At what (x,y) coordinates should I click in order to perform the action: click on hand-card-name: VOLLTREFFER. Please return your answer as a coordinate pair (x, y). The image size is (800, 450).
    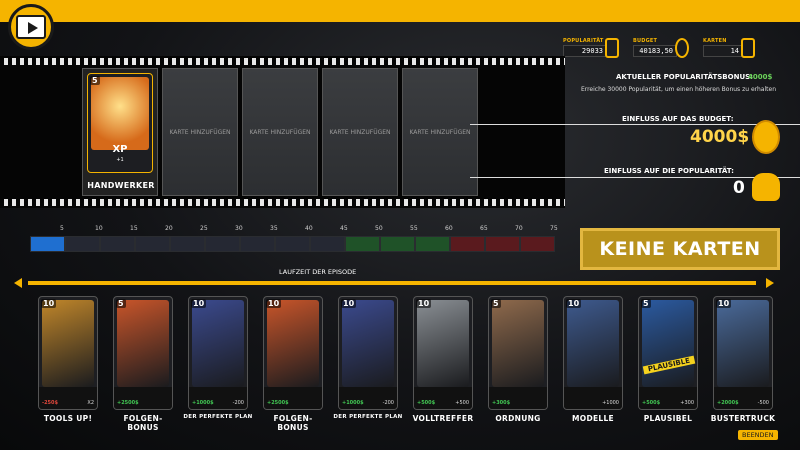
    Looking at the image, I should click on (443, 418).